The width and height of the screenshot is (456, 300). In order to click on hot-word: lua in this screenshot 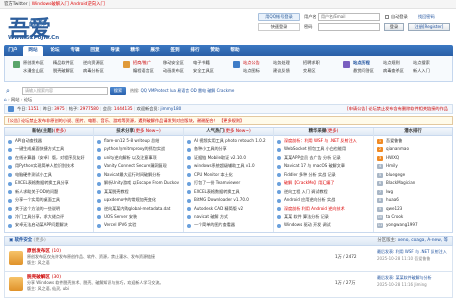, I will do `click(173, 90)`.